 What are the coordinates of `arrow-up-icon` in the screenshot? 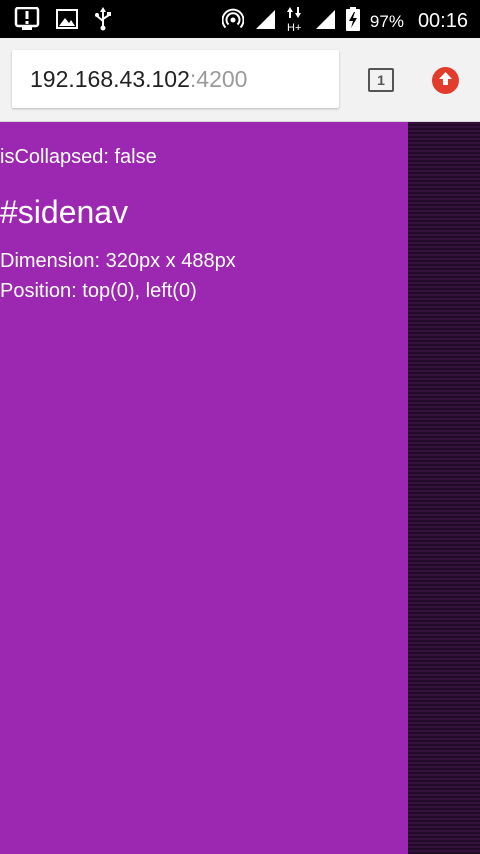 It's located at (445, 80).